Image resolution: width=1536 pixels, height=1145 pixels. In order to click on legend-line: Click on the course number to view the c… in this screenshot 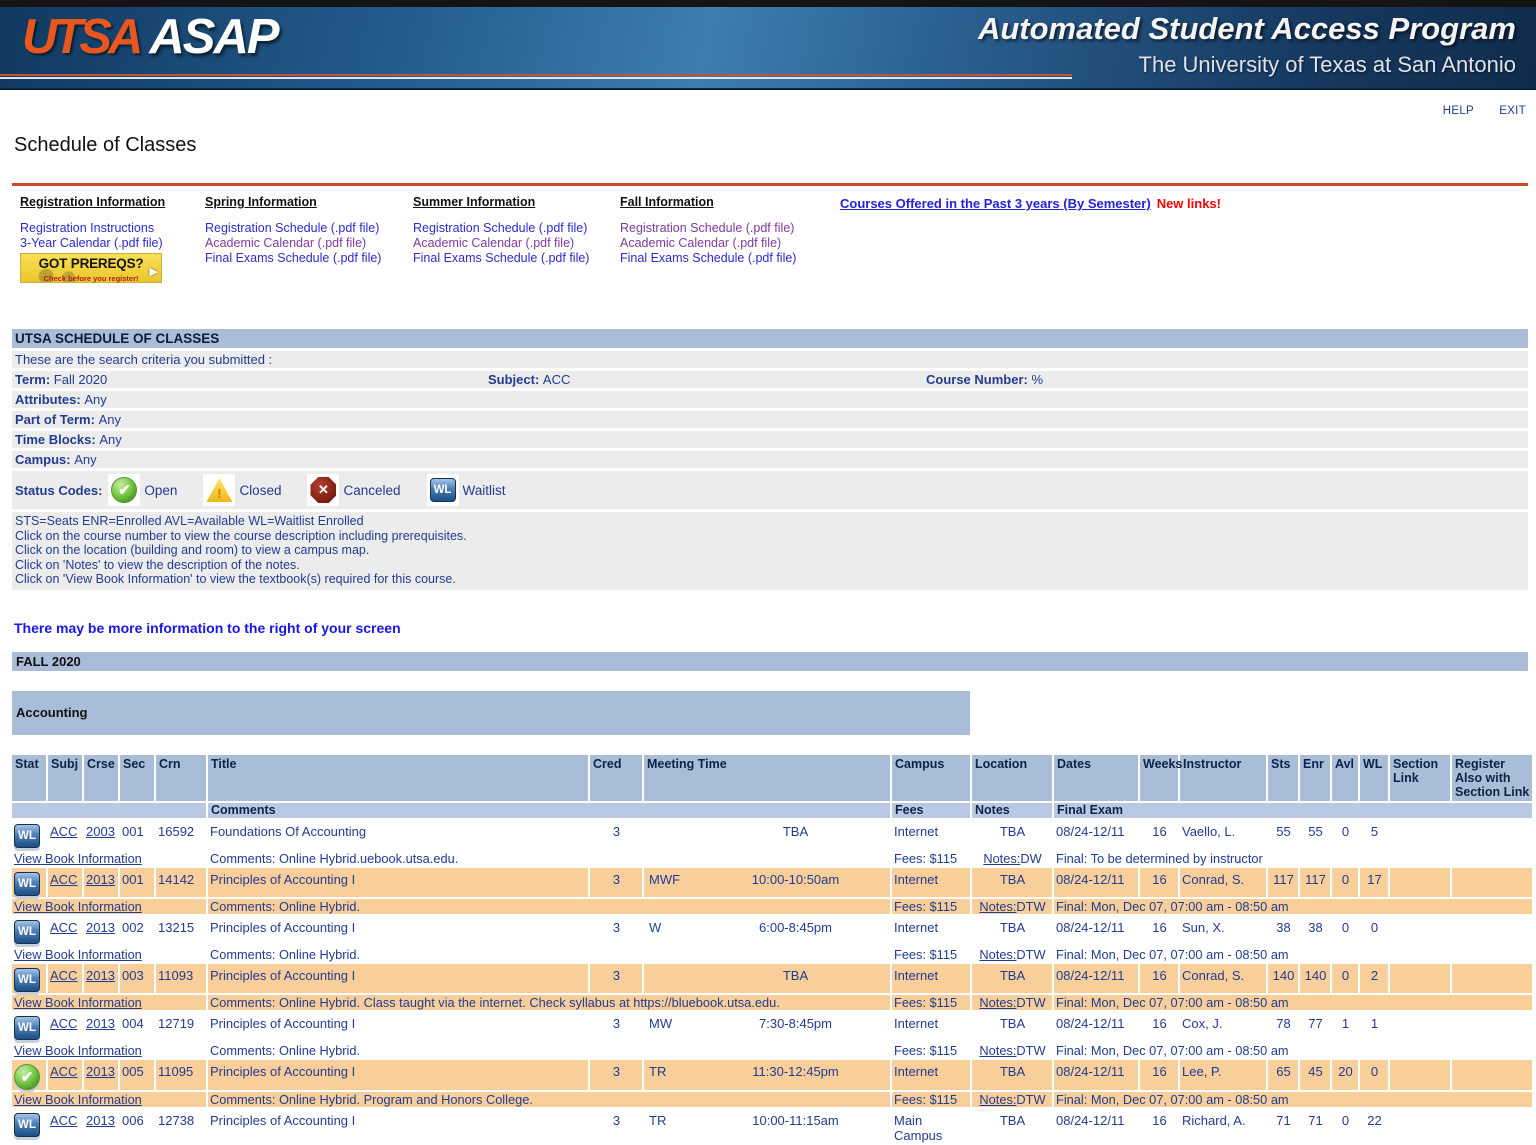, I will do `click(241, 535)`.